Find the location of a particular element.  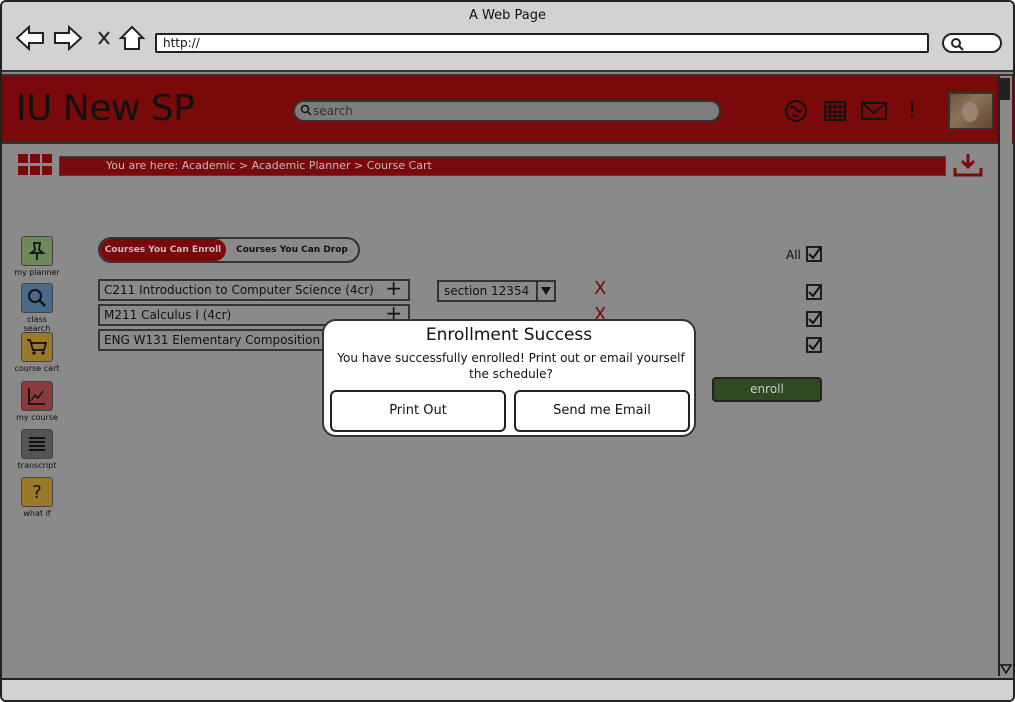

site-search-input: search is located at coordinates (507, 111).